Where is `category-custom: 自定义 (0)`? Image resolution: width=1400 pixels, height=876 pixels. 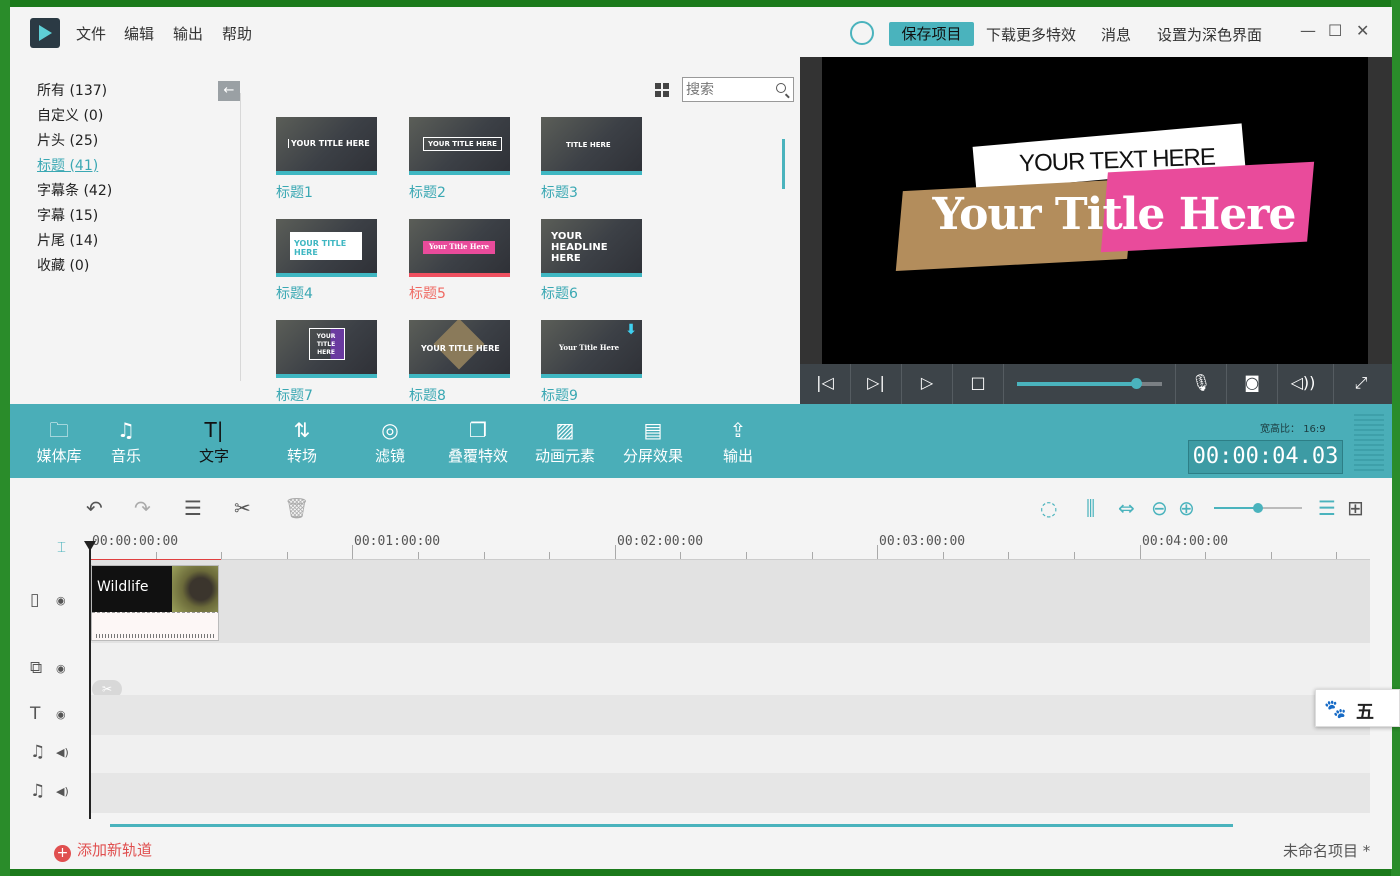
category-custom: 自定义 (0) is located at coordinates (70, 115).